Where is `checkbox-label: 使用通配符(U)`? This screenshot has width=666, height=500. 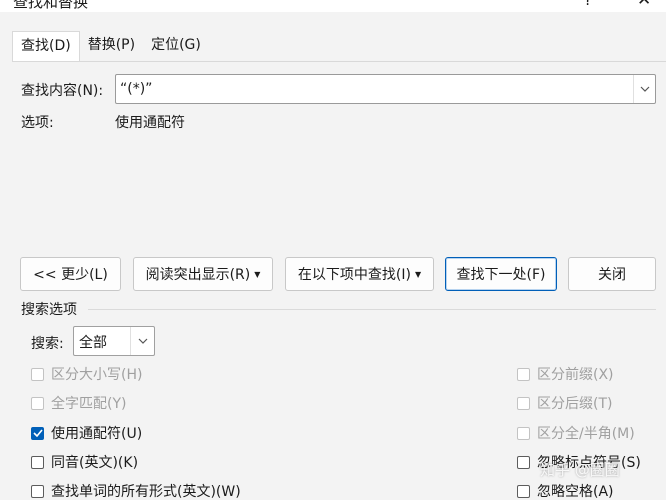
checkbox-label: 使用通配符(U) is located at coordinates (97, 434).